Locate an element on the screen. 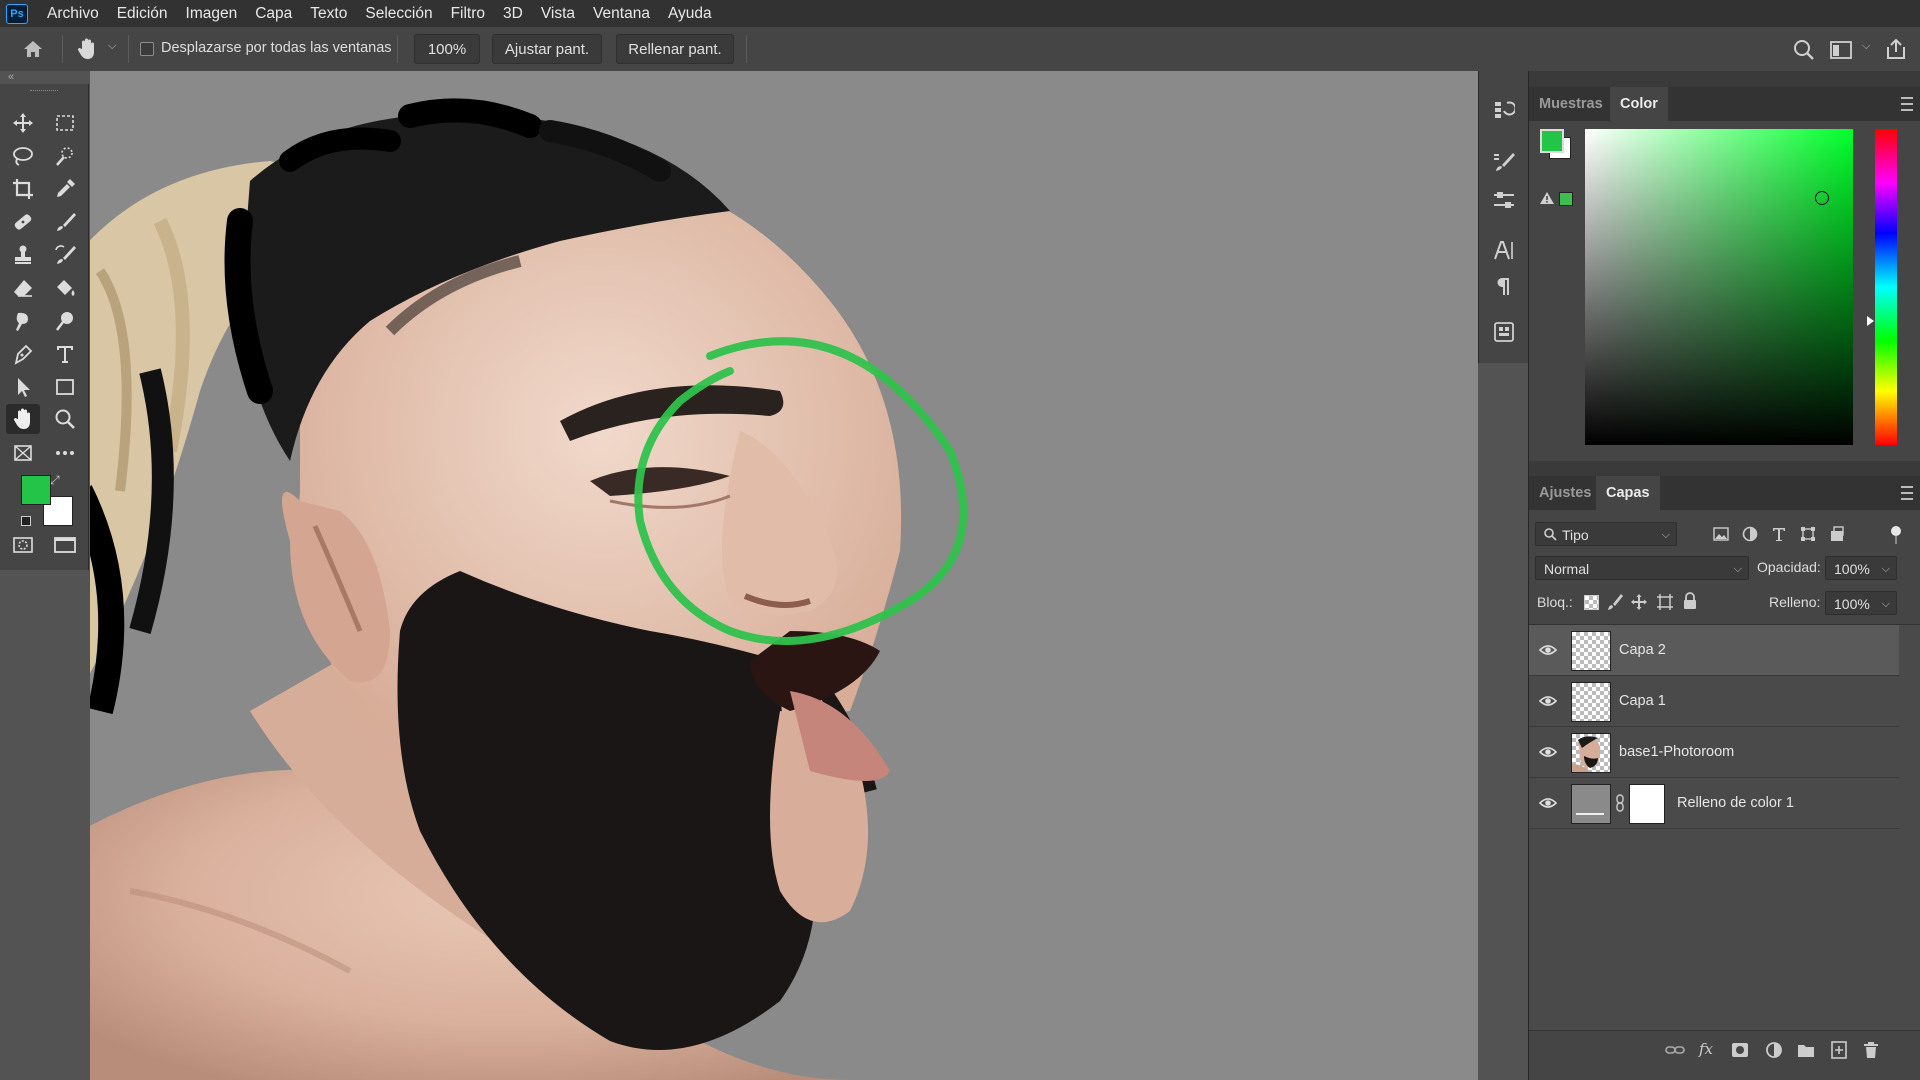 The image size is (1920, 1080). scroll-all-checkbox is located at coordinates (147, 49).